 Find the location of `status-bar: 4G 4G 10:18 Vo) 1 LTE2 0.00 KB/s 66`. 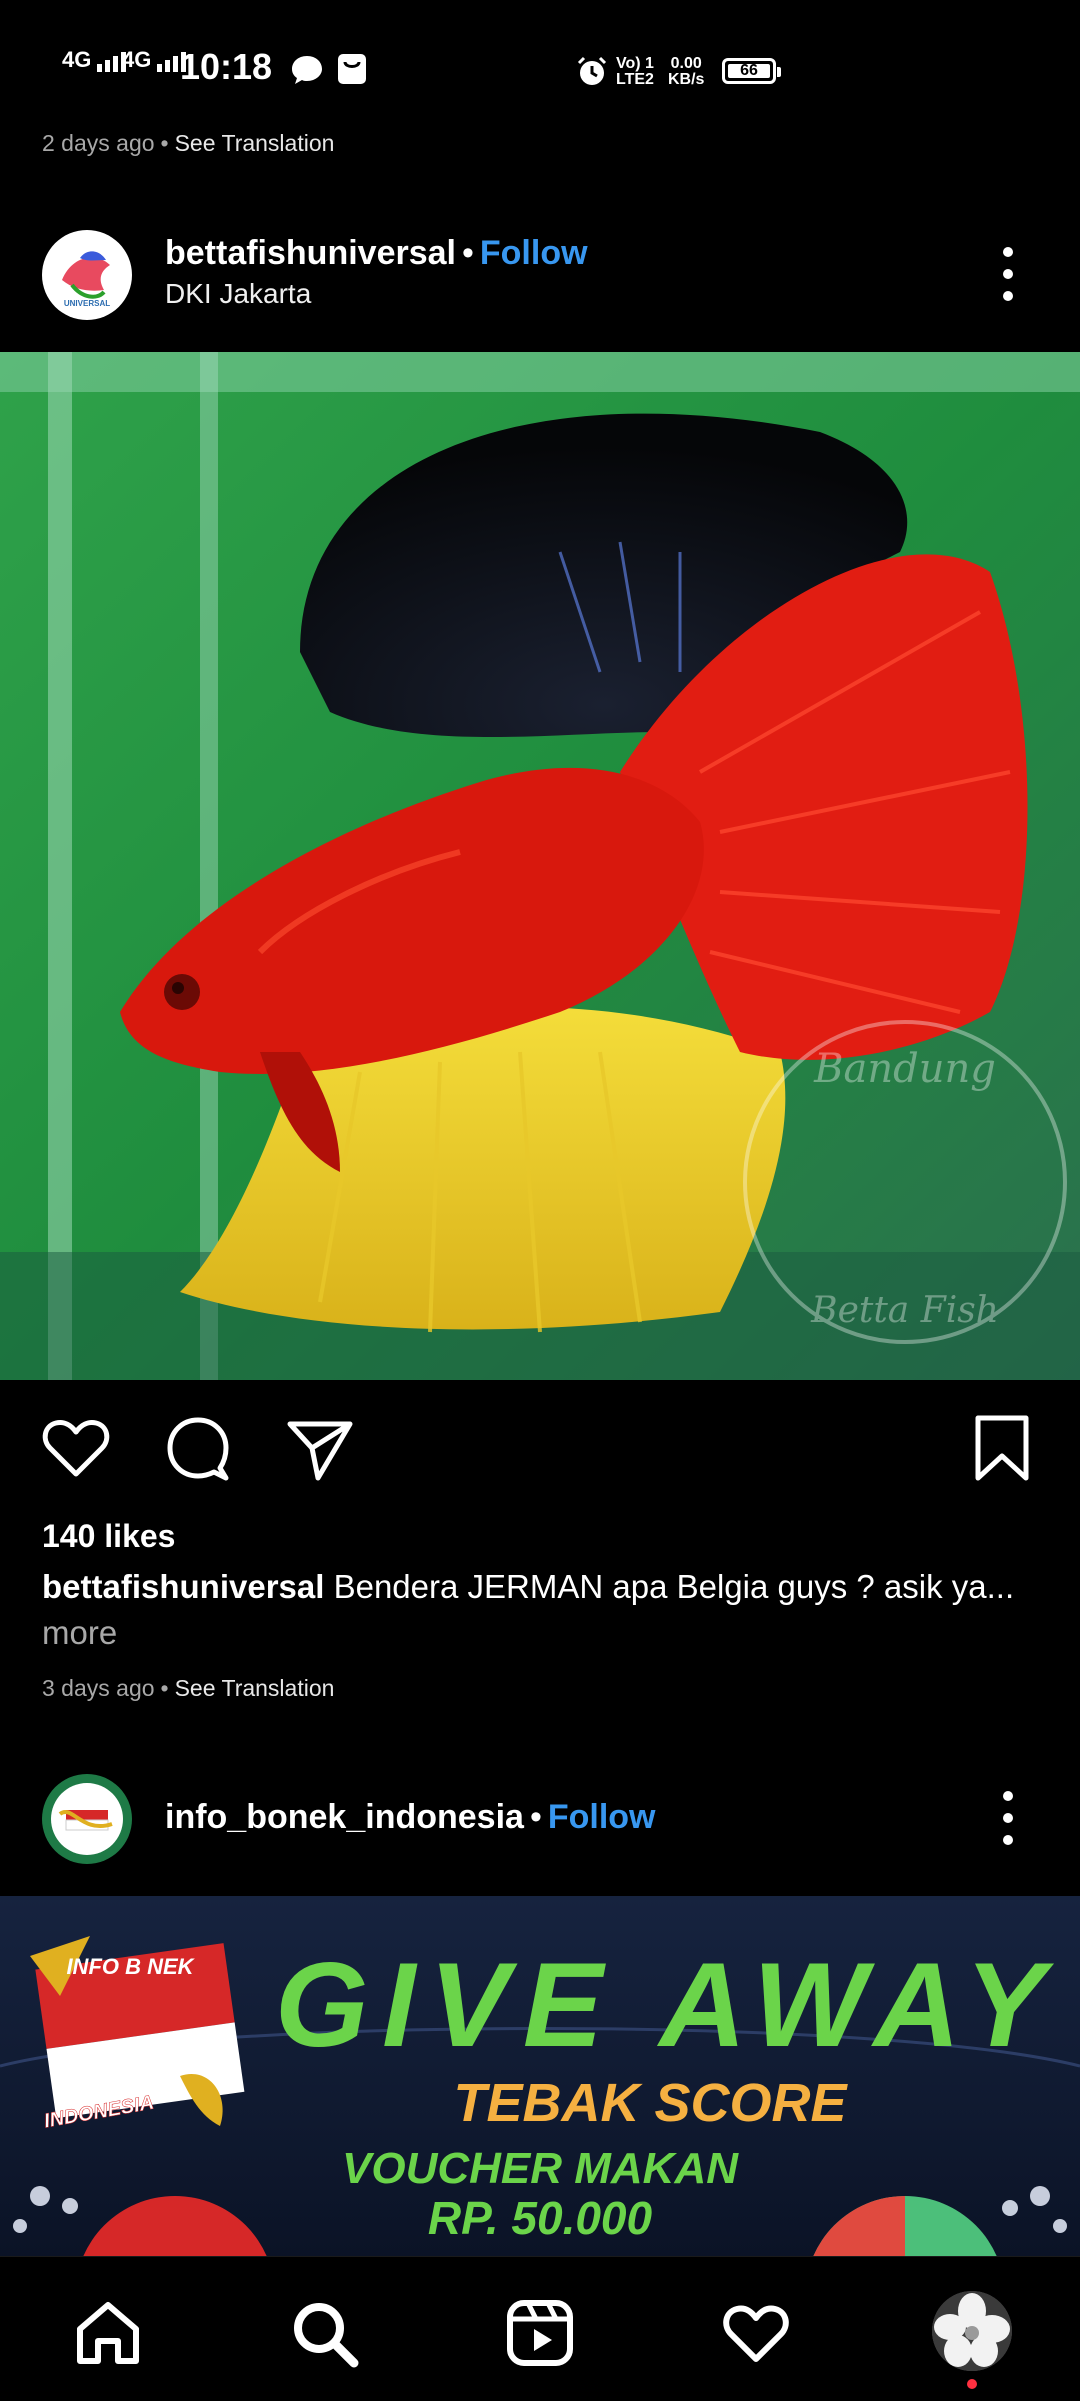

status-bar: 4G 4G 10:18 Vo) 1 LTE2 0.00 KB/s 66 is located at coordinates (540, 65).